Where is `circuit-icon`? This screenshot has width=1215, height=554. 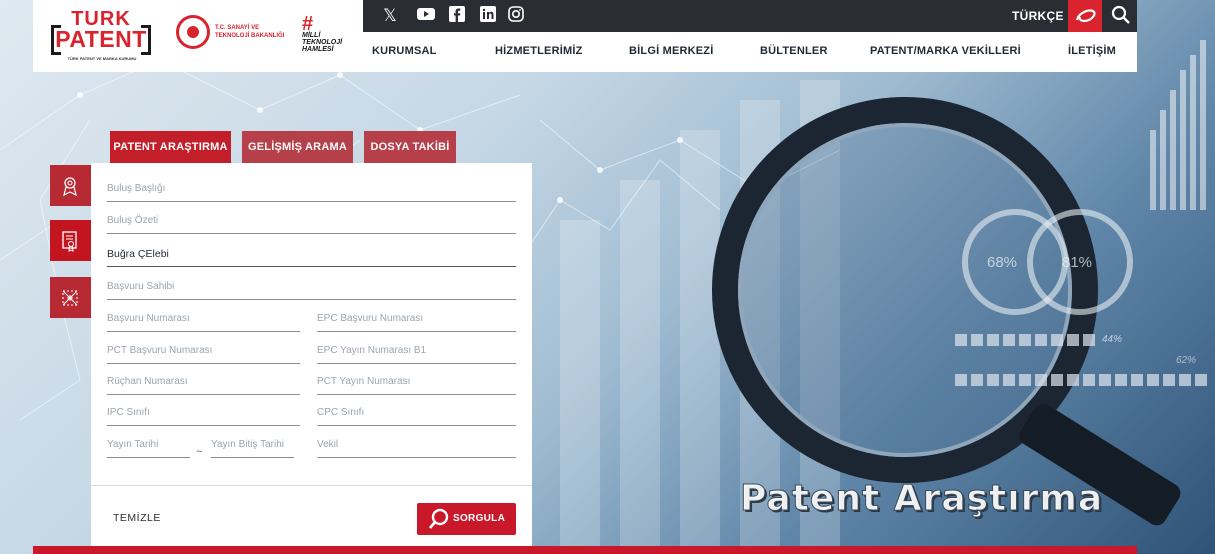 circuit-icon is located at coordinates (70, 298).